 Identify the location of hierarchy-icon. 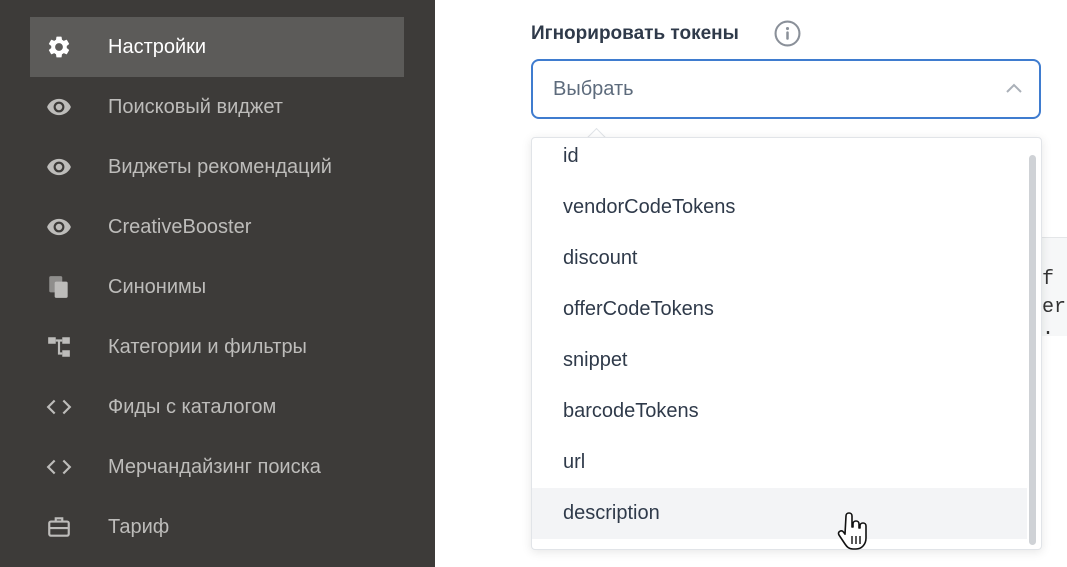
(59, 347).